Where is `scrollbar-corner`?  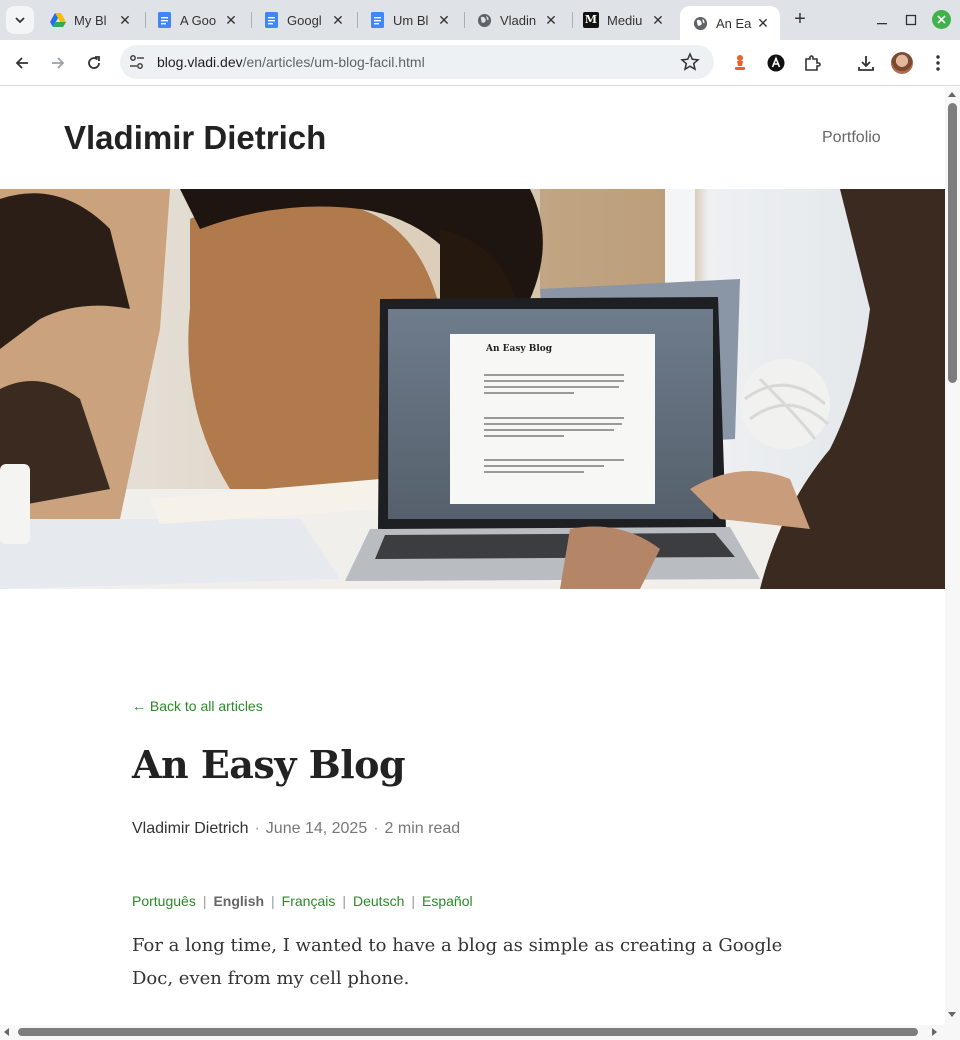 scrollbar-corner is located at coordinates (952, 1032).